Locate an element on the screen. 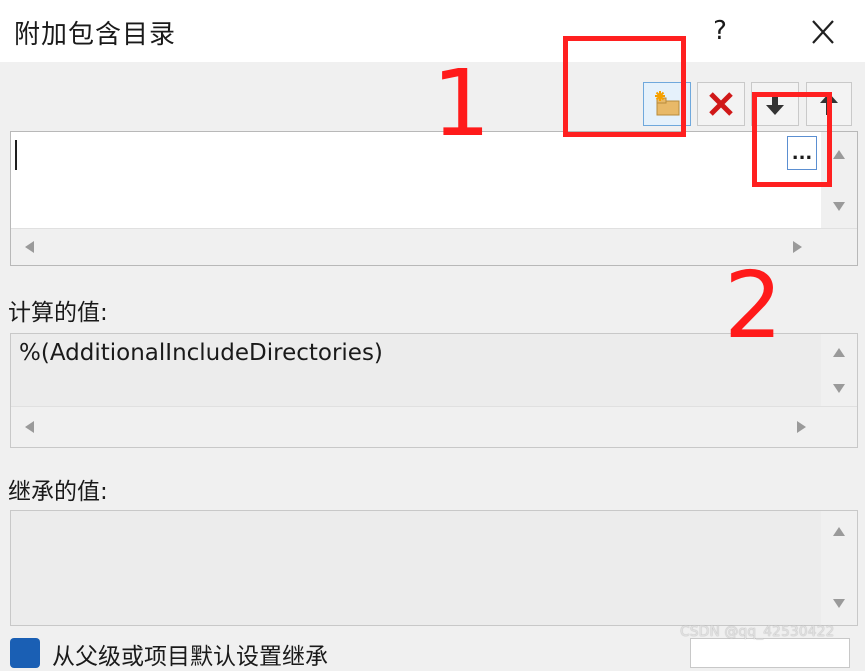 The image size is (865, 671). delete-button is located at coordinates (721, 104).